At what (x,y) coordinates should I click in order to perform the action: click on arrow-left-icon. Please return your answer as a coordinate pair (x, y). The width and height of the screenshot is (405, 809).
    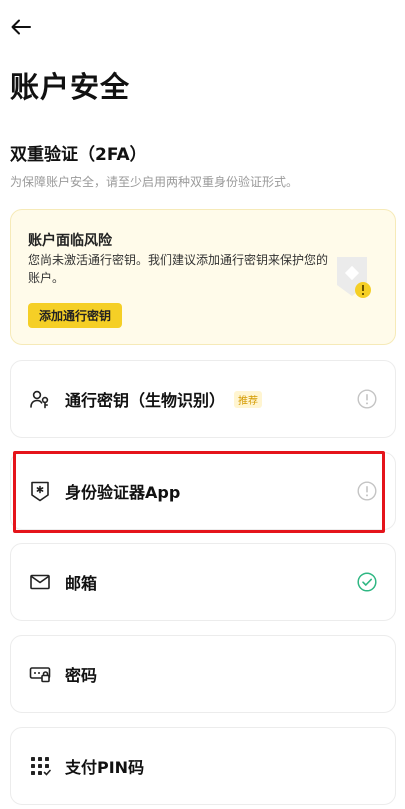
    Looking at the image, I should click on (21, 29).